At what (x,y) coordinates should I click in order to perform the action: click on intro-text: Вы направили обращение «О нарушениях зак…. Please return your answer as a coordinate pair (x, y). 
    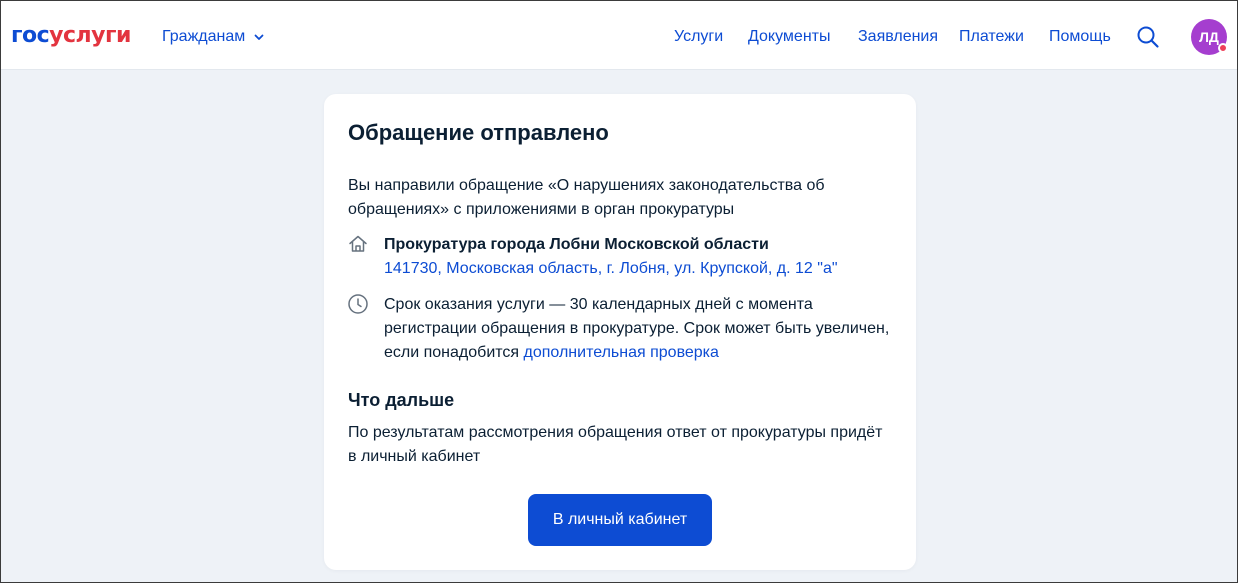
    Looking at the image, I should click on (586, 197).